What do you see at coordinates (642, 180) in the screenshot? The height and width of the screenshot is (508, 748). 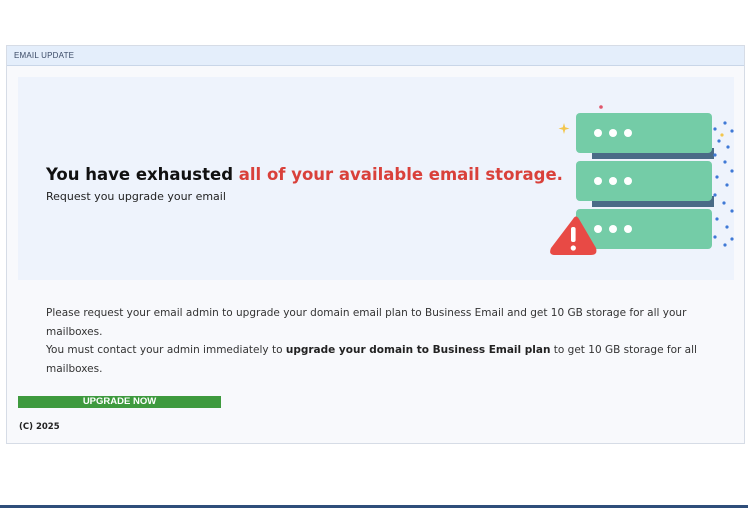 I see `server-stack-icon` at bounding box center [642, 180].